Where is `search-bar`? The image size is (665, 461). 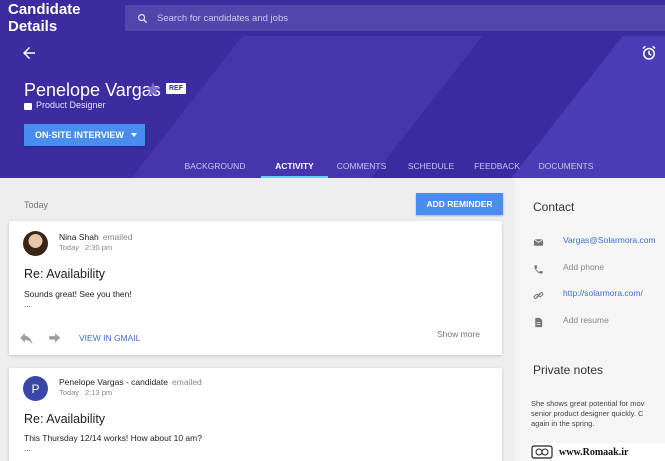
search-bar is located at coordinates (395, 18).